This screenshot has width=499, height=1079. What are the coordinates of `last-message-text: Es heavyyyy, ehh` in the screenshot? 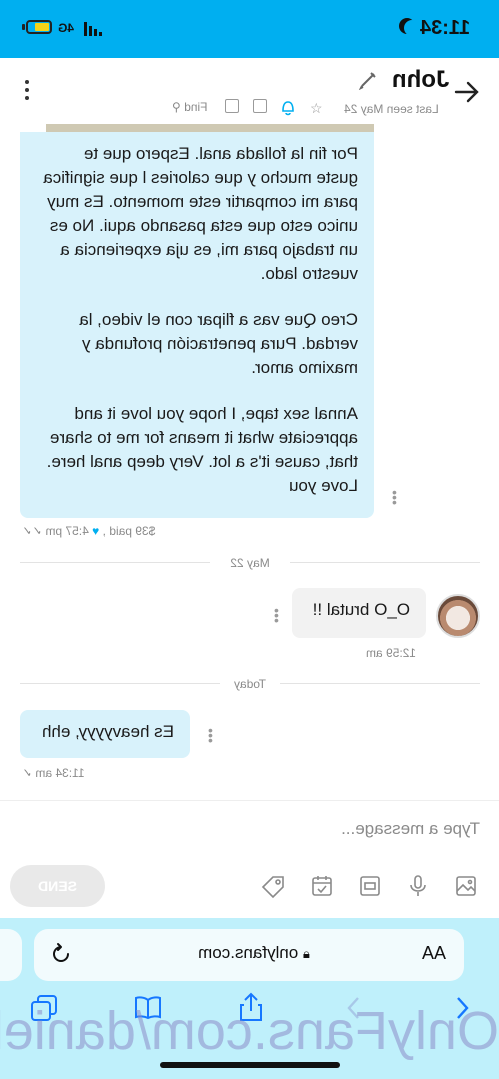 It's located at (108, 731).